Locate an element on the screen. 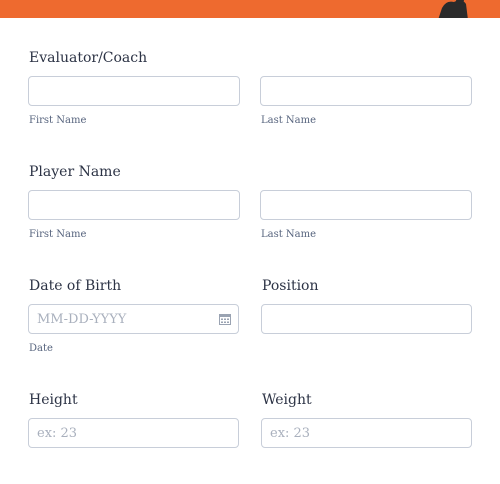 The height and width of the screenshot is (484, 500). player-last-name-sublabel: Last Name is located at coordinates (289, 234).